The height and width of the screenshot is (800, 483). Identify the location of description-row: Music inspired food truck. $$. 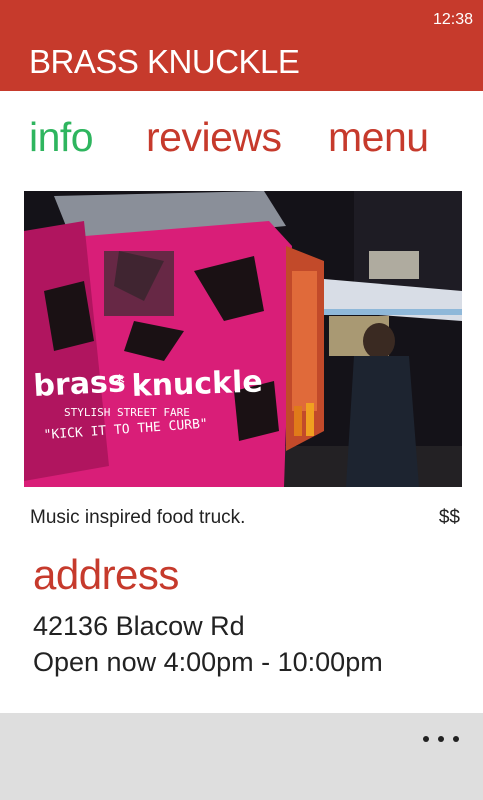
(245, 520).